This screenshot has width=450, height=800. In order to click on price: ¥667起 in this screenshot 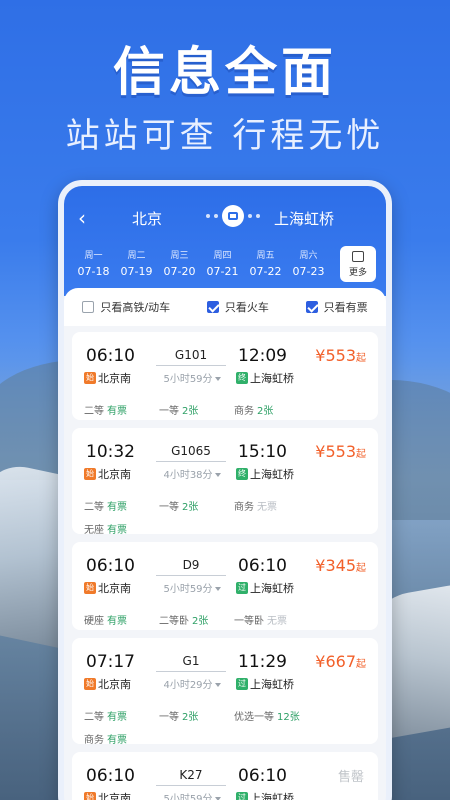, I will do `click(340, 661)`.